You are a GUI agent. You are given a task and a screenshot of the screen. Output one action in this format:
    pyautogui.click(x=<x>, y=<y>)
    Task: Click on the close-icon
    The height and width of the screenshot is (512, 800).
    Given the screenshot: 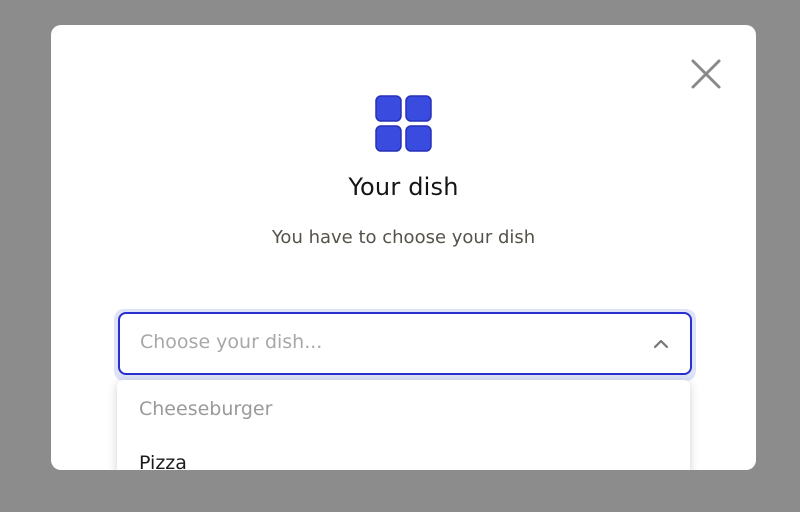 What is the action you would take?
    pyautogui.click(x=706, y=74)
    